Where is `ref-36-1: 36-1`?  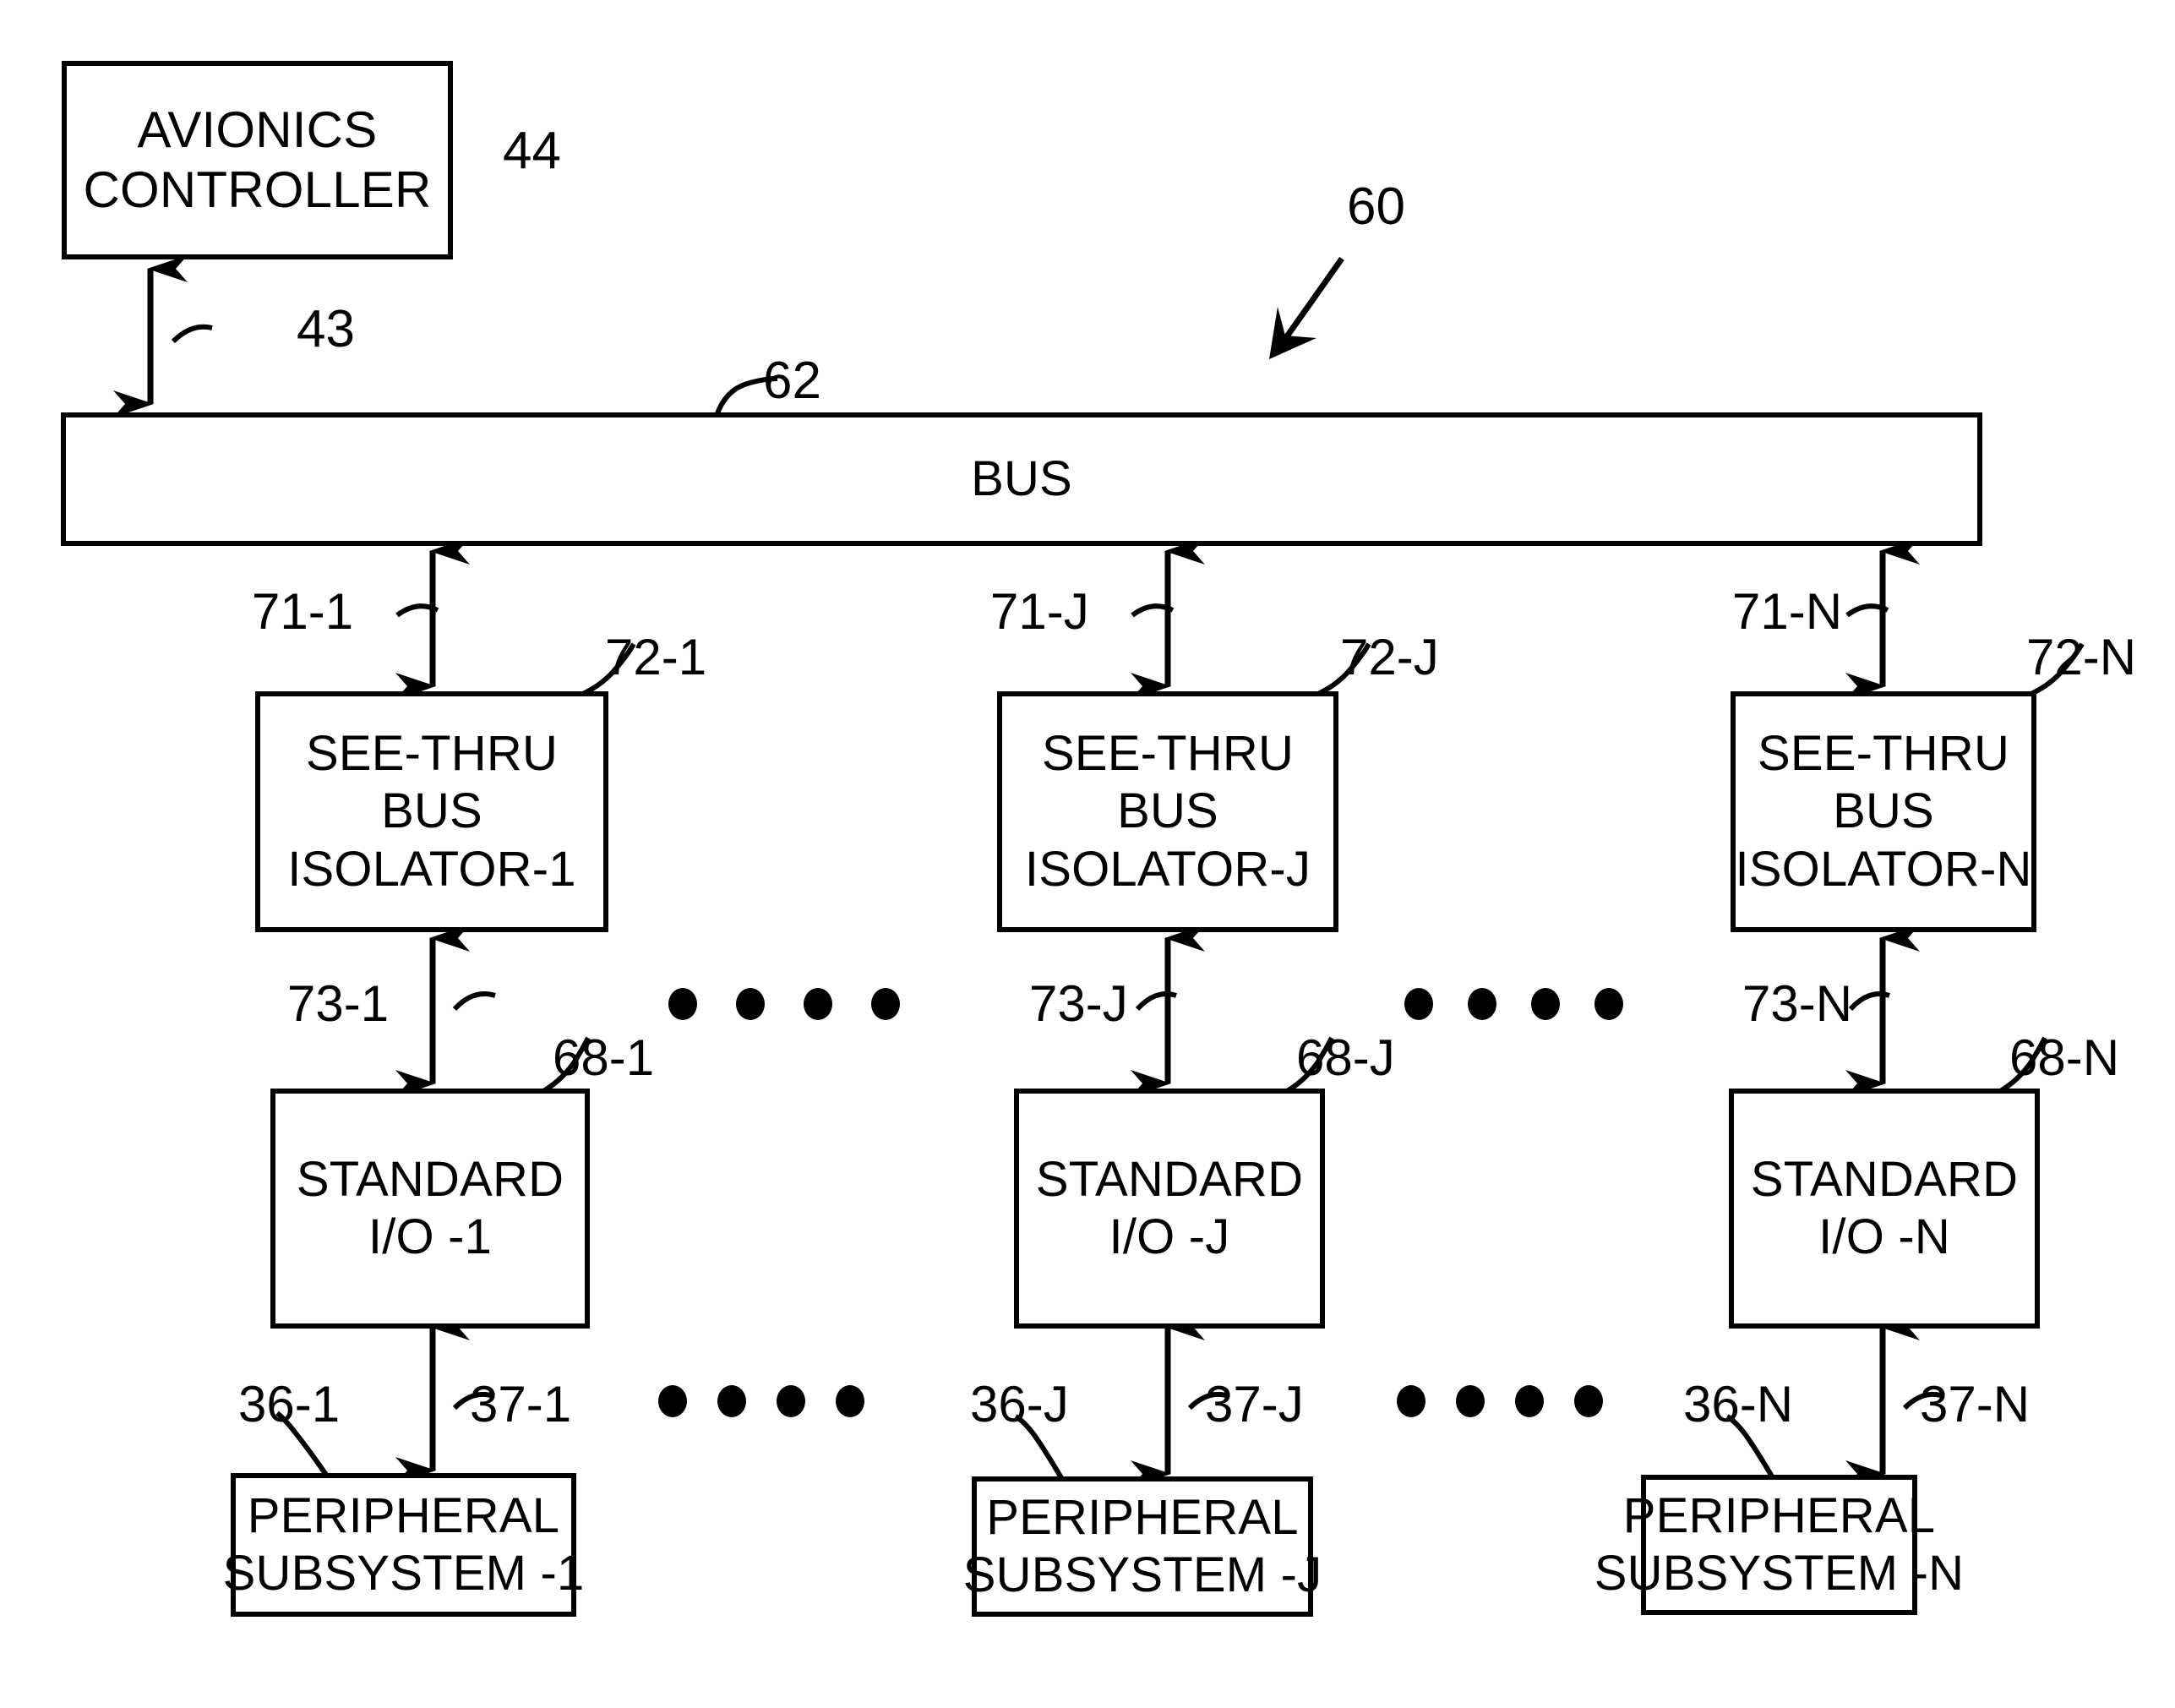
ref-36-1: 36-1 is located at coordinates (289, 1404).